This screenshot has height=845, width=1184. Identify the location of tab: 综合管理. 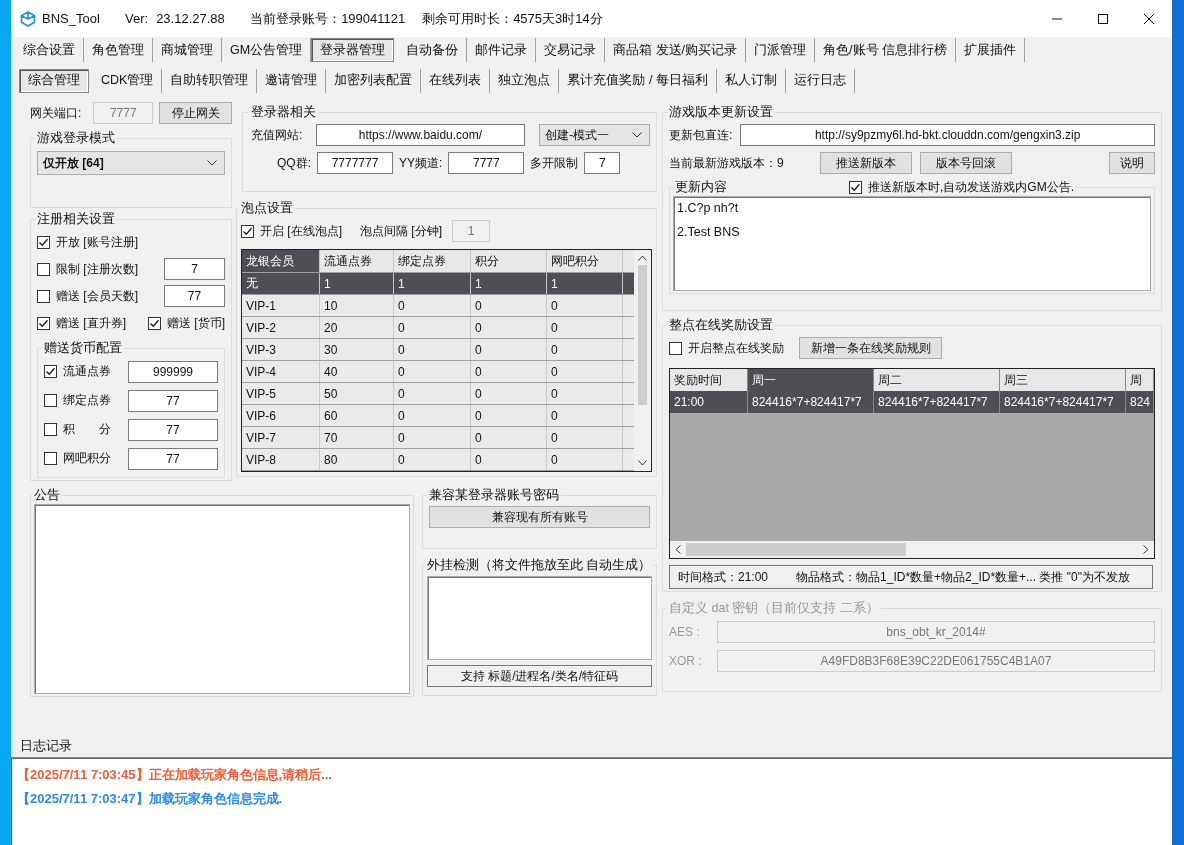
(54, 80).